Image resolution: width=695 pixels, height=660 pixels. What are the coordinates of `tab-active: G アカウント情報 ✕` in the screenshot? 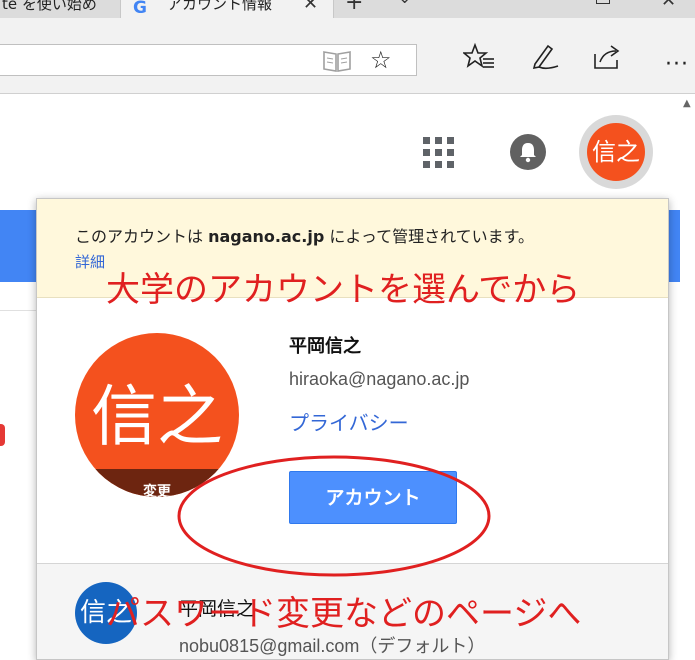 It's located at (227, 9).